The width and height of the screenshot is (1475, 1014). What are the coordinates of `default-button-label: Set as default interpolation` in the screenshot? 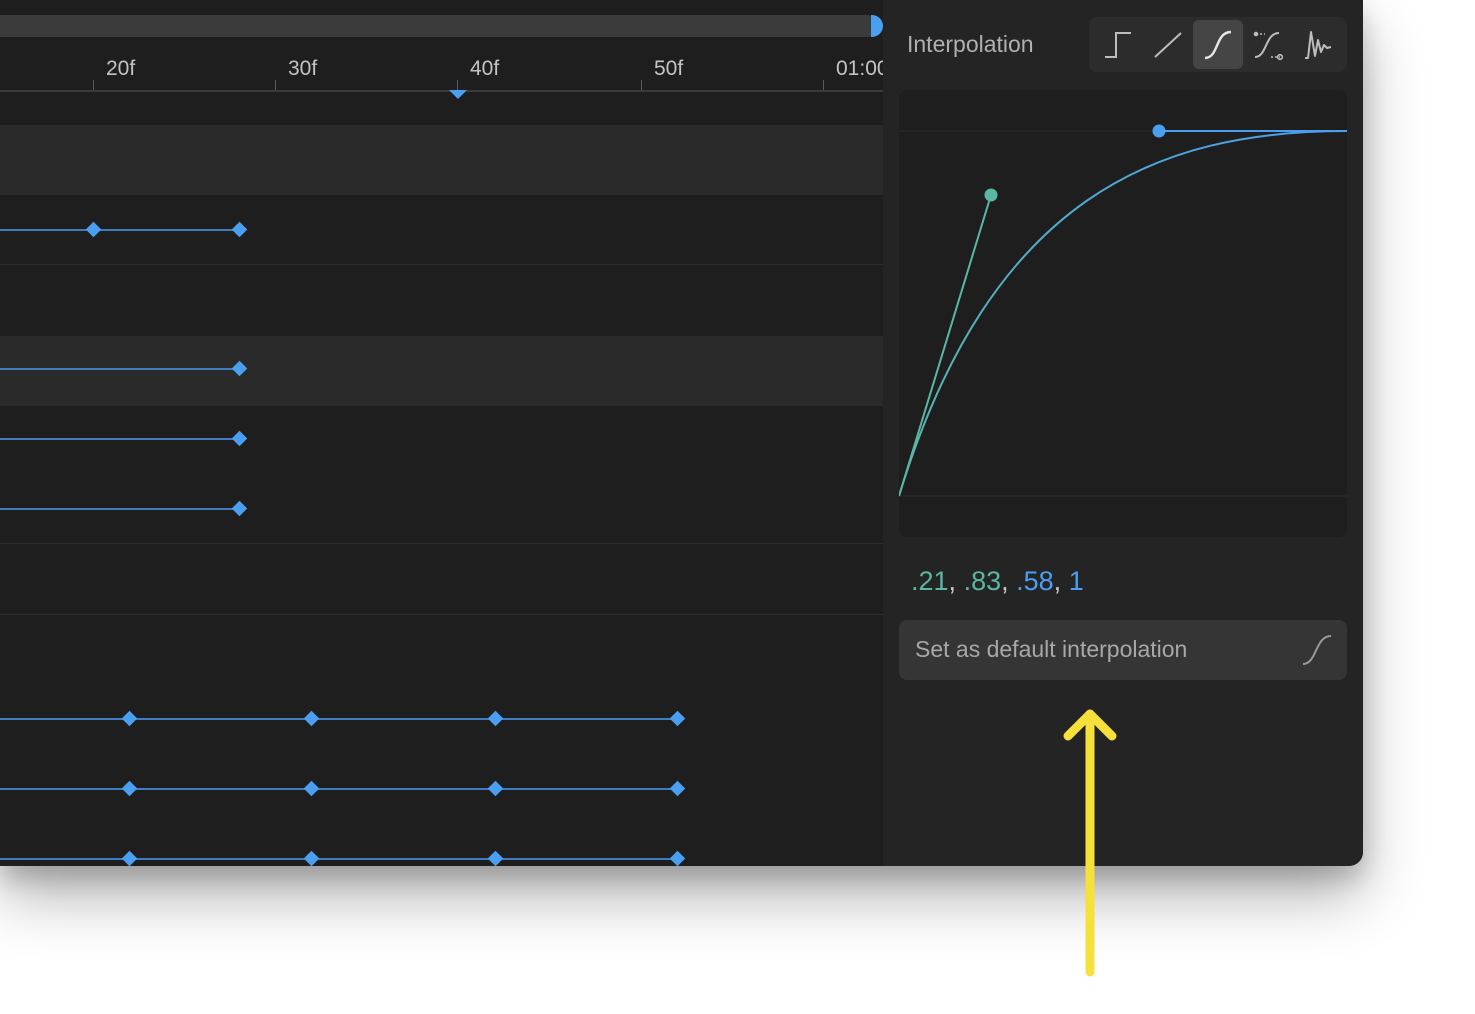 It's located at (1051, 649).